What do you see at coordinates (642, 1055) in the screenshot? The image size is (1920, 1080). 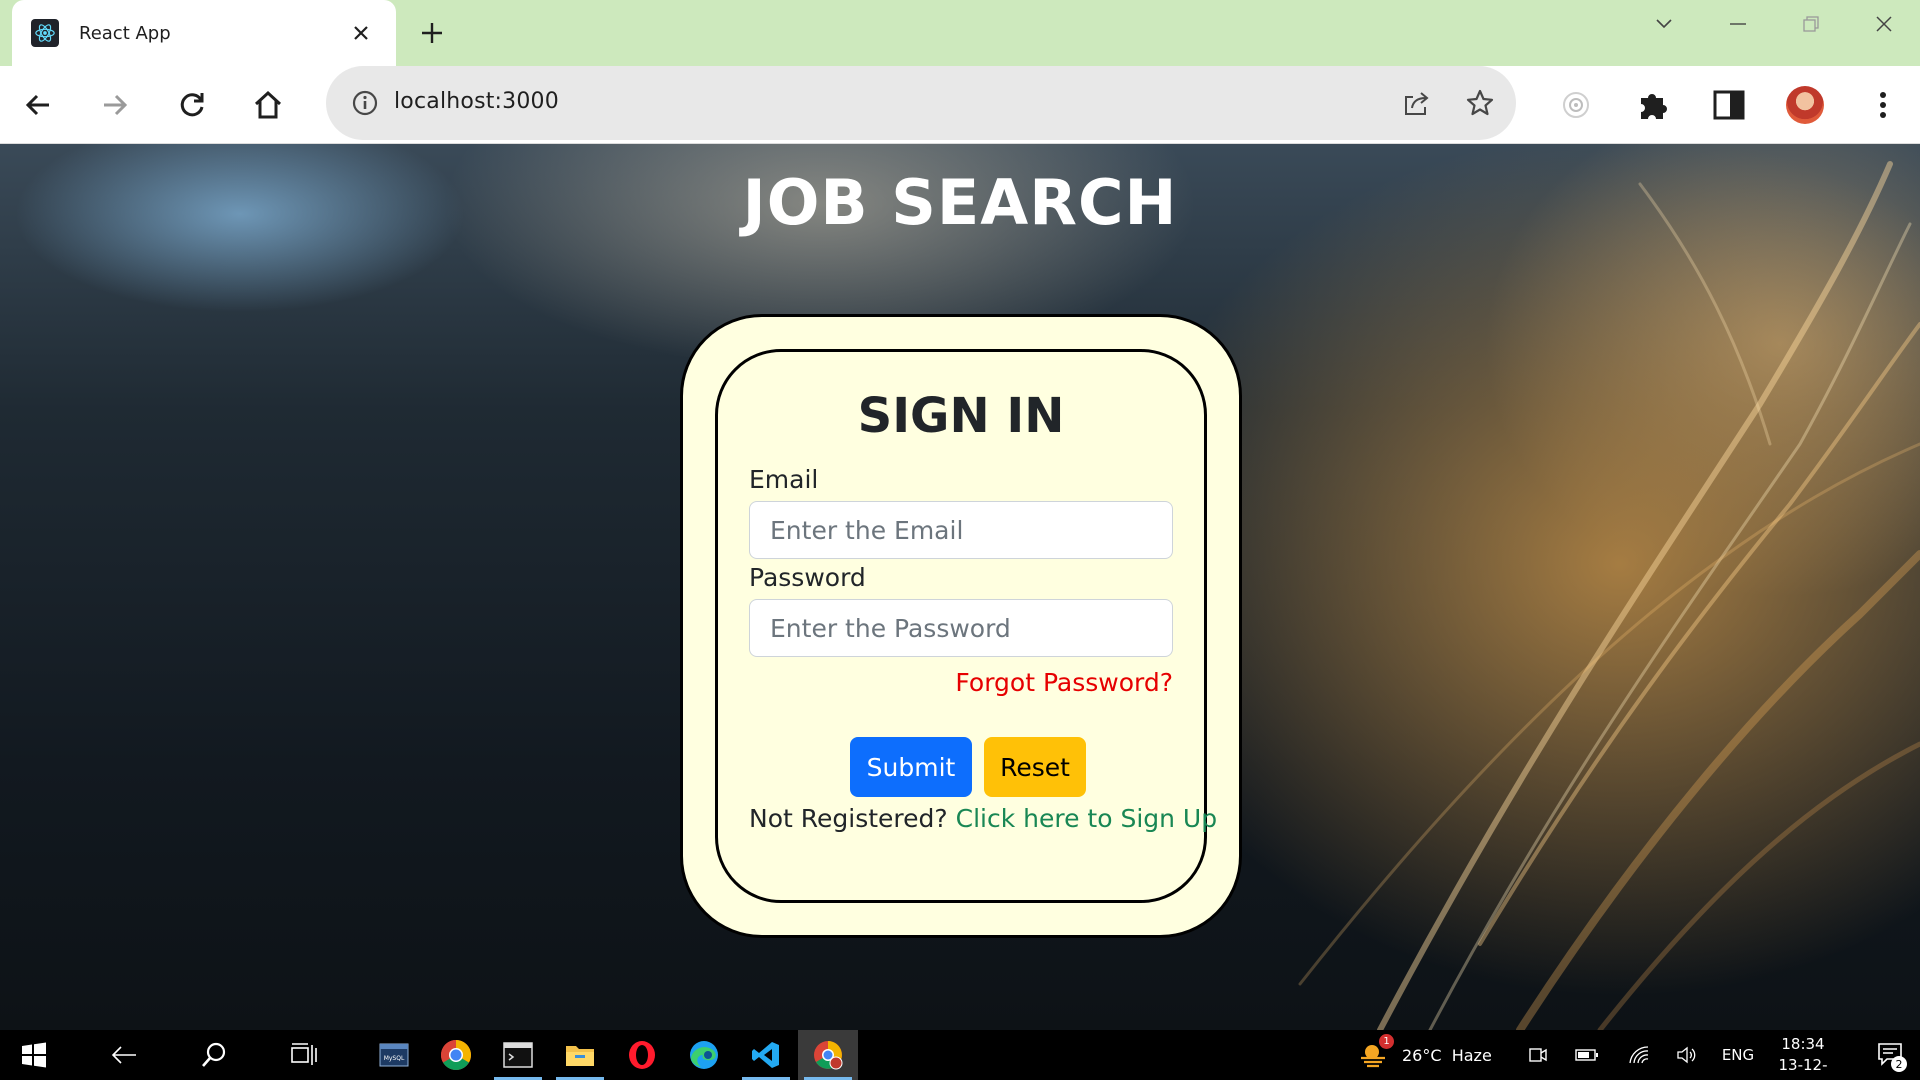 I see `opera-icon` at bounding box center [642, 1055].